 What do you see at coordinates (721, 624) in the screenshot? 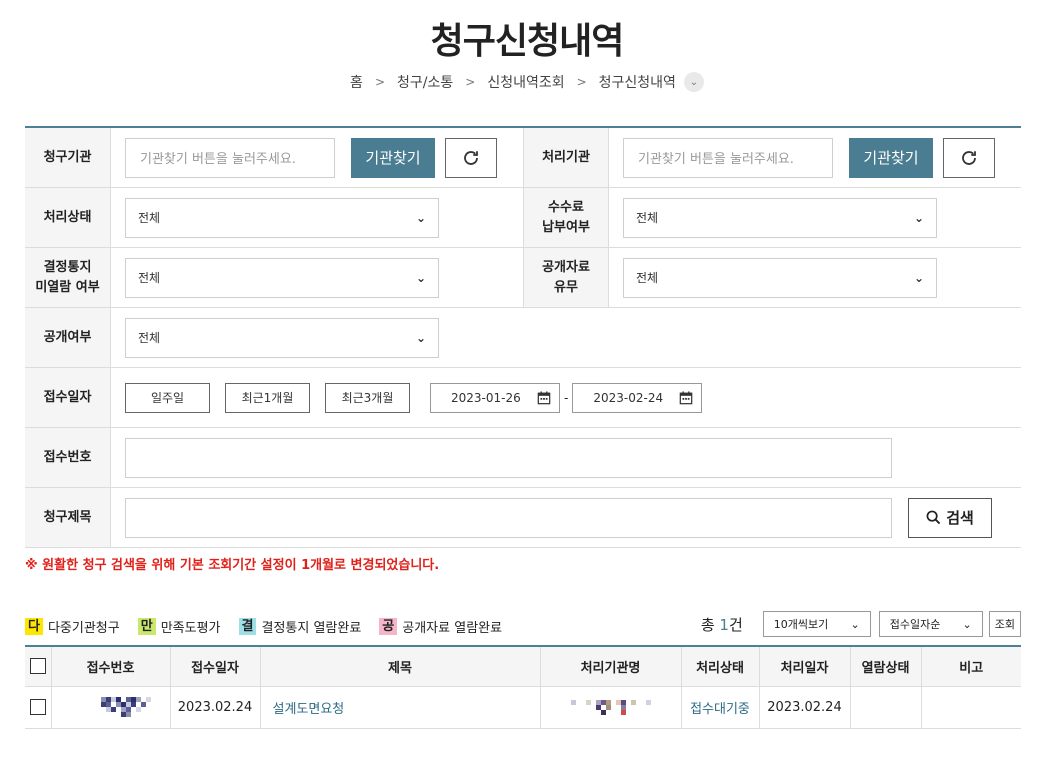
I see `total-count: 총 1건` at bounding box center [721, 624].